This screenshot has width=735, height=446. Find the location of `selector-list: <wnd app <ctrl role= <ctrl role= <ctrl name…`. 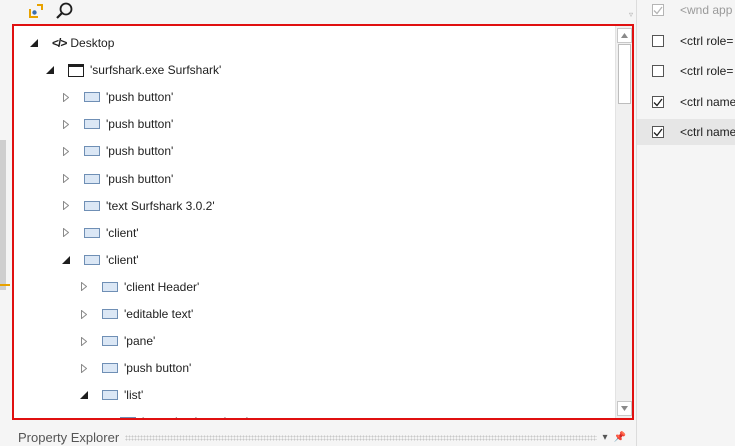

selector-list: <wnd app <ctrl role= <ctrl role= <ctrl name… is located at coordinates (686, 223).